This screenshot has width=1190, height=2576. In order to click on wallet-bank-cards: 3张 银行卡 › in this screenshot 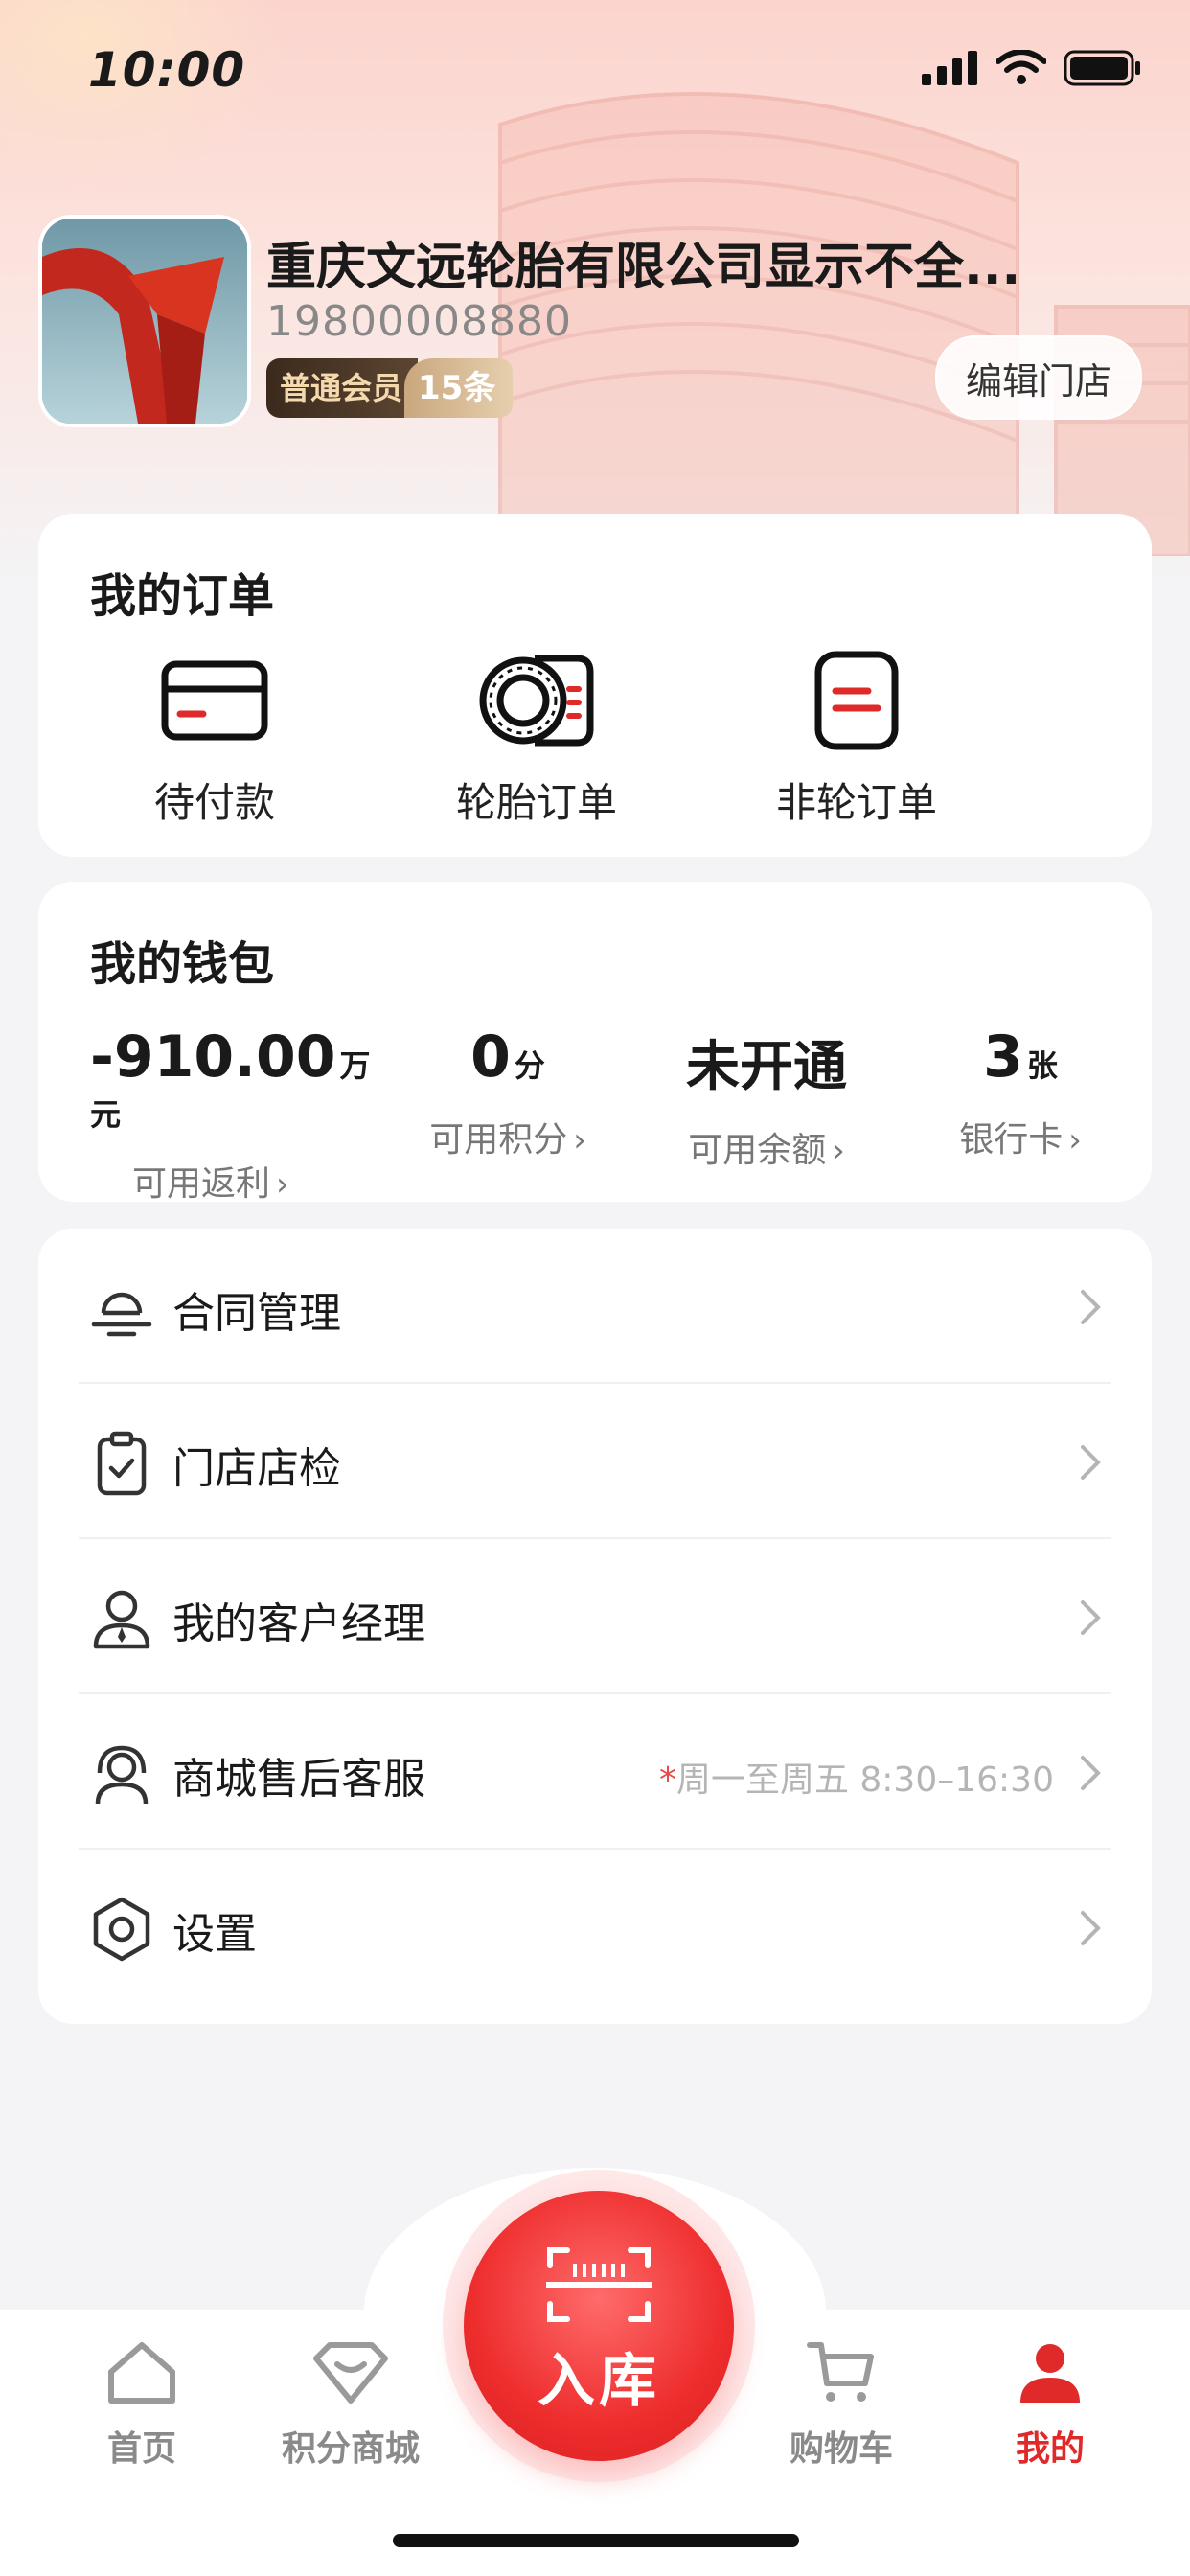, I will do `click(1020, 1093)`.